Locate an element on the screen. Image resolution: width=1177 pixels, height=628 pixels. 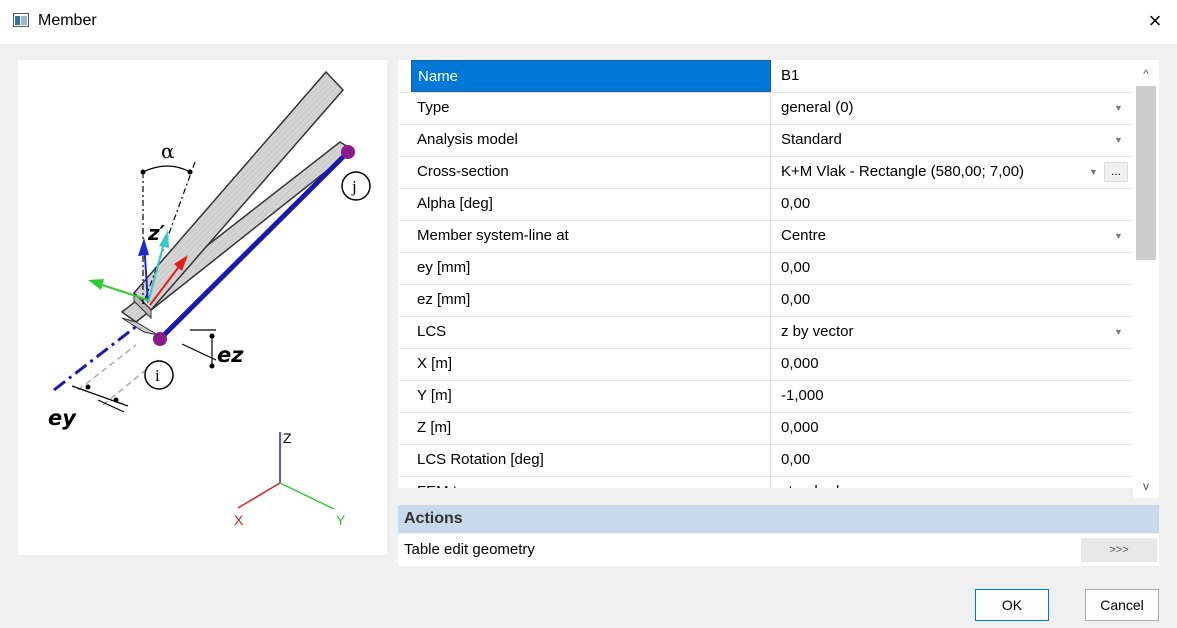
property-row: Member system-line at Centre ▼ is located at coordinates (766, 236).